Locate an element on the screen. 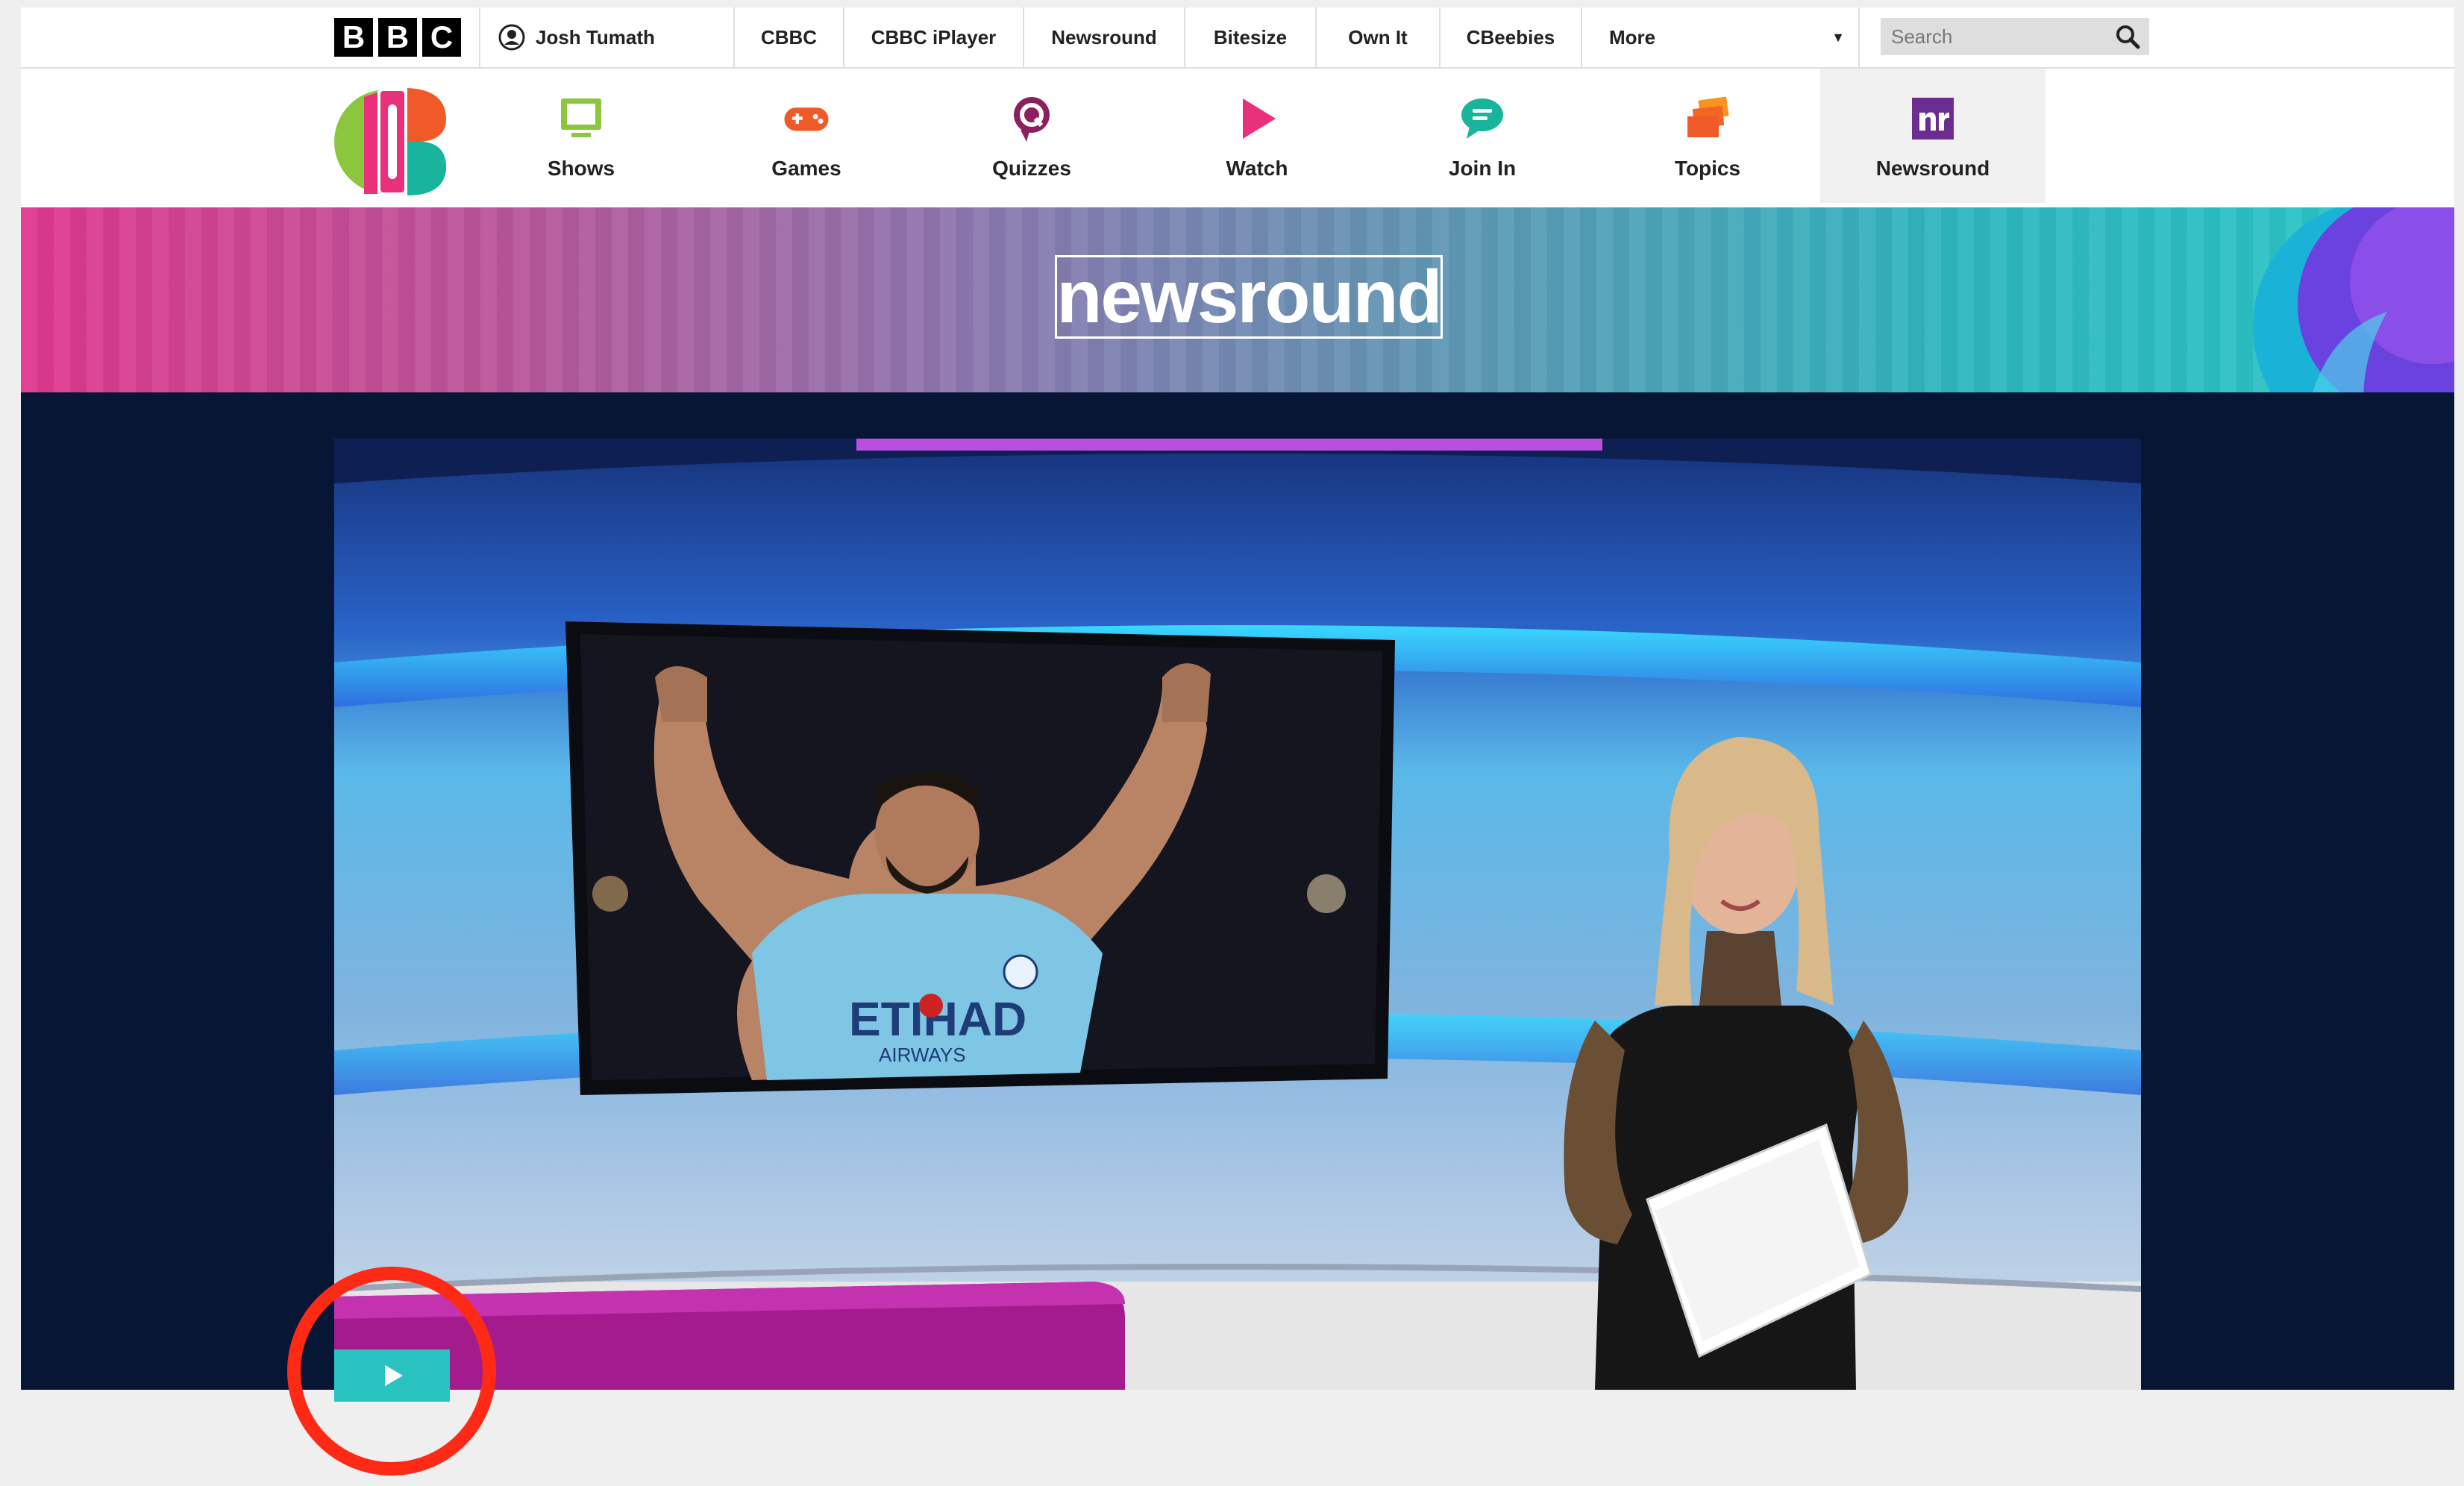 This screenshot has width=2464, height=1486. shirt-subtext: AIRWAYS is located at coordinates (922, 1055).